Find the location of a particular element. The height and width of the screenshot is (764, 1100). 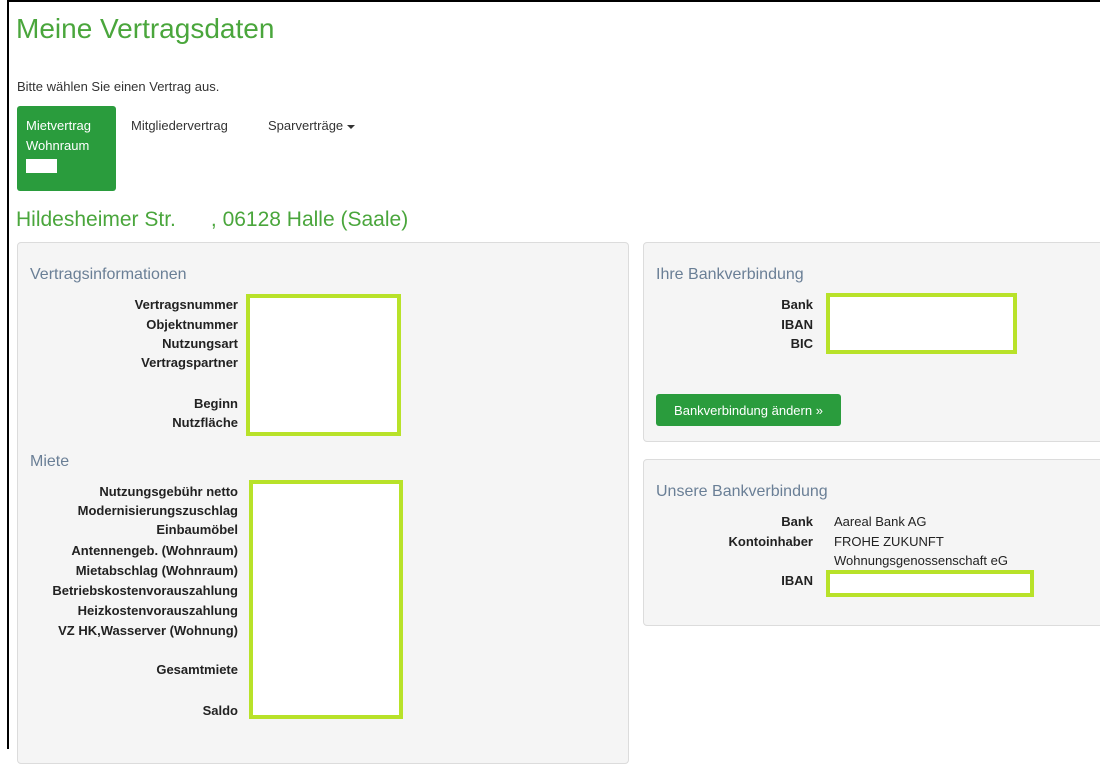

intro-text: Bitte wählen Sie einen Vertrag aus. is located at coordinates (118, 86).